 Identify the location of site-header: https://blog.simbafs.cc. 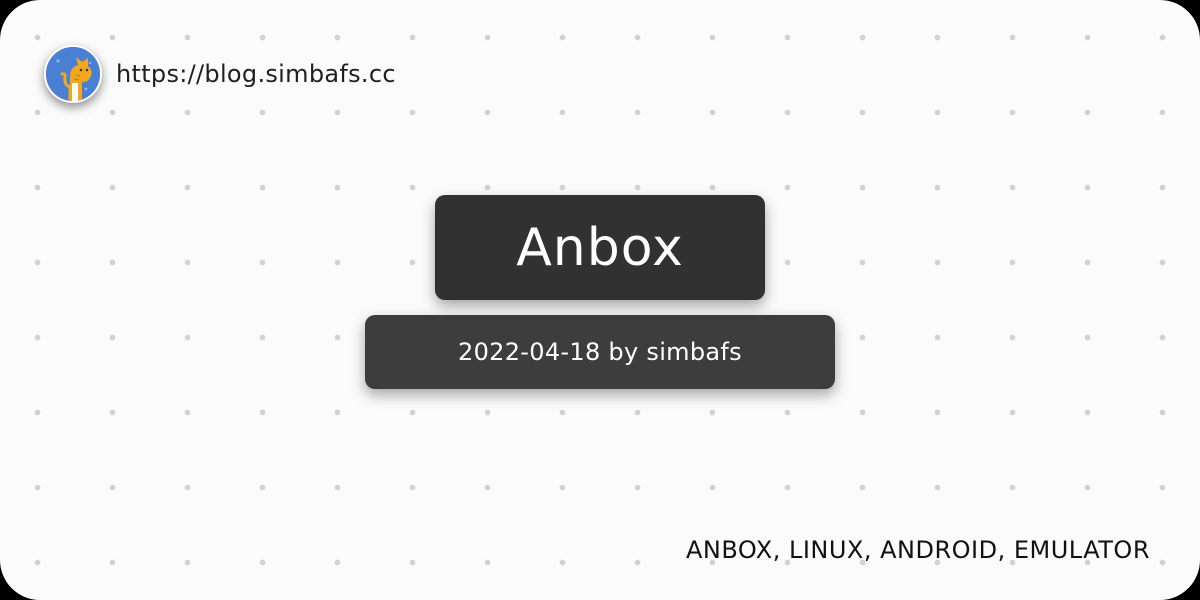
(220, 74).